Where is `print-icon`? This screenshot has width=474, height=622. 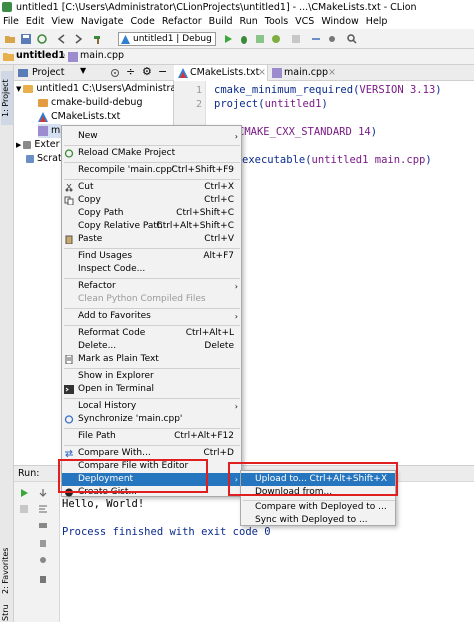
print-icon is located at coordinates (43, 525).